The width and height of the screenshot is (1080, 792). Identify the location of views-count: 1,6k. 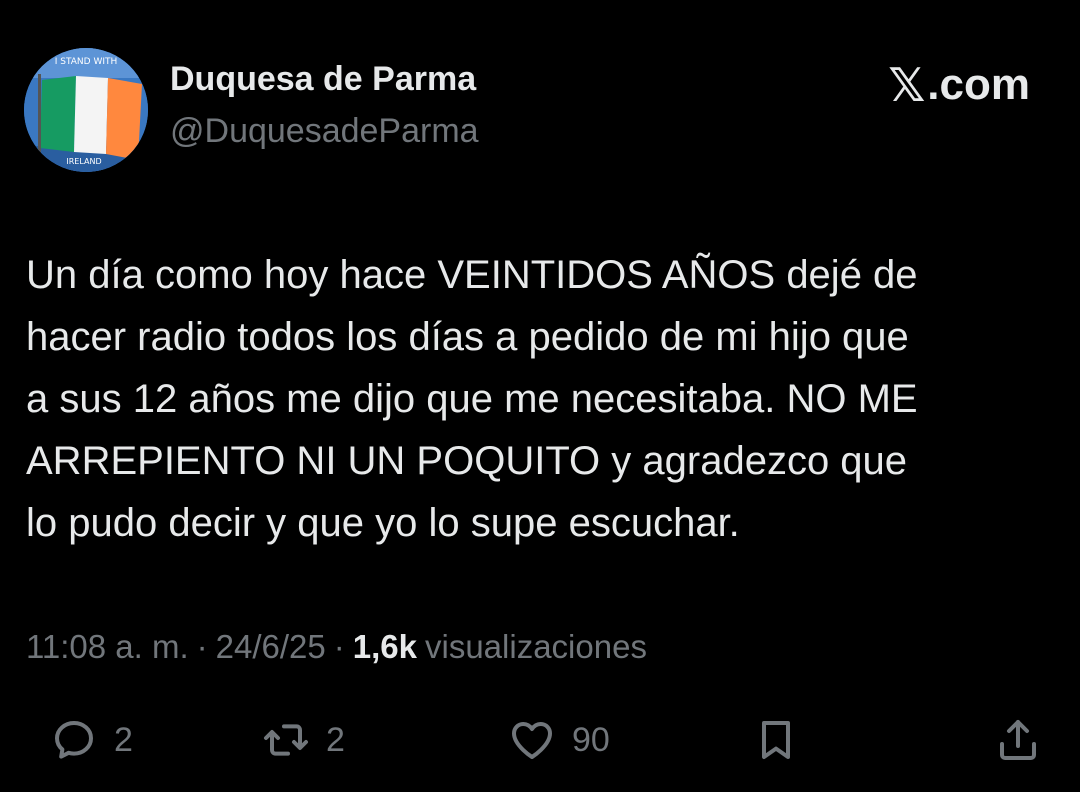
(384, 646).